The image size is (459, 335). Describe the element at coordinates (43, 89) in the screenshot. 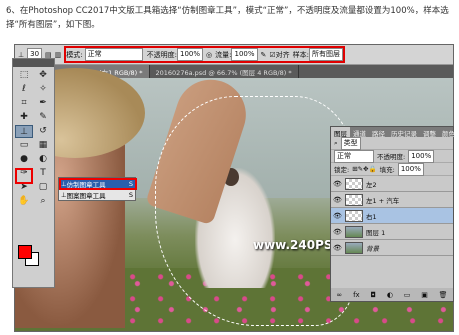

I see `quick-select-icon: ✧` at that location.